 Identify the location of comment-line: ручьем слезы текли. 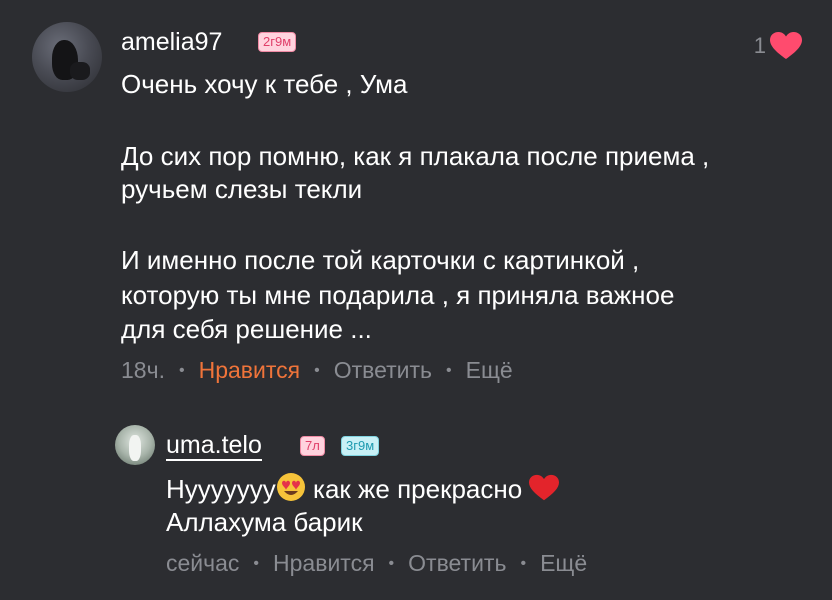
(242, 189).